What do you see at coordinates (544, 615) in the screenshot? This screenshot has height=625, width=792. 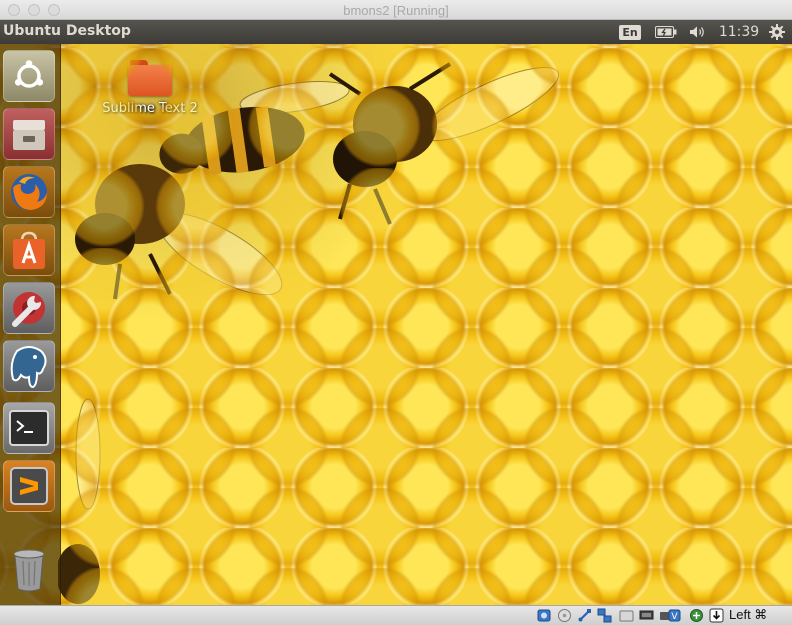 I see `hard-disk-icon` at bounding box center [544, 615].